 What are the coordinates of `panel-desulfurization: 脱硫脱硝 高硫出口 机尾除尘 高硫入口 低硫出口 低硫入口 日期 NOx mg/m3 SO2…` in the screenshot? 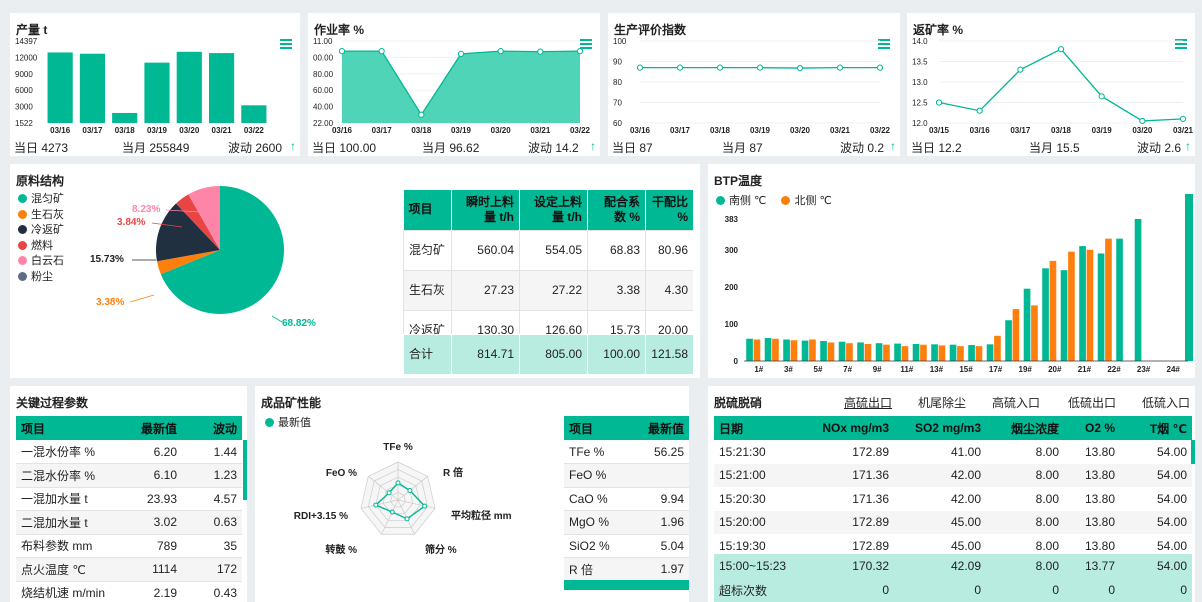 It's located at (951, 494).